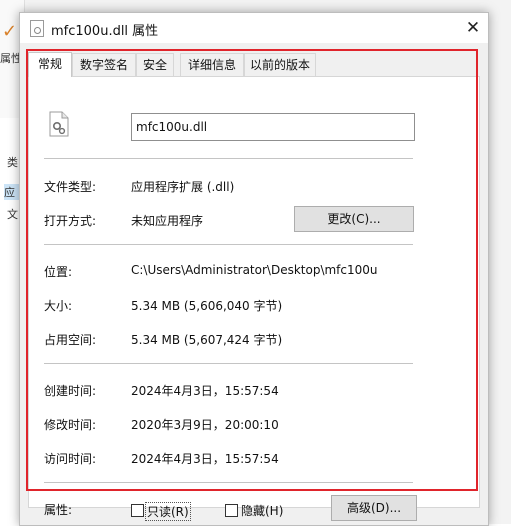 The height and width of the screenshot is (526, 511). What do you see at coordinates (70, 425) in the screenshot?
I see `modified-label: 修改时间:` at bounding box center [70, 425].